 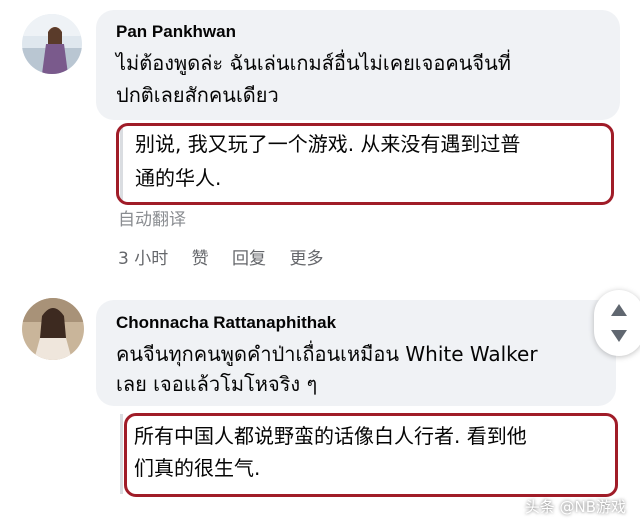 What do you see at coordinates (575, 507) in the screenshot?
I see `watermark: 头条 @NB游戏` at bounding box center [575, 507].